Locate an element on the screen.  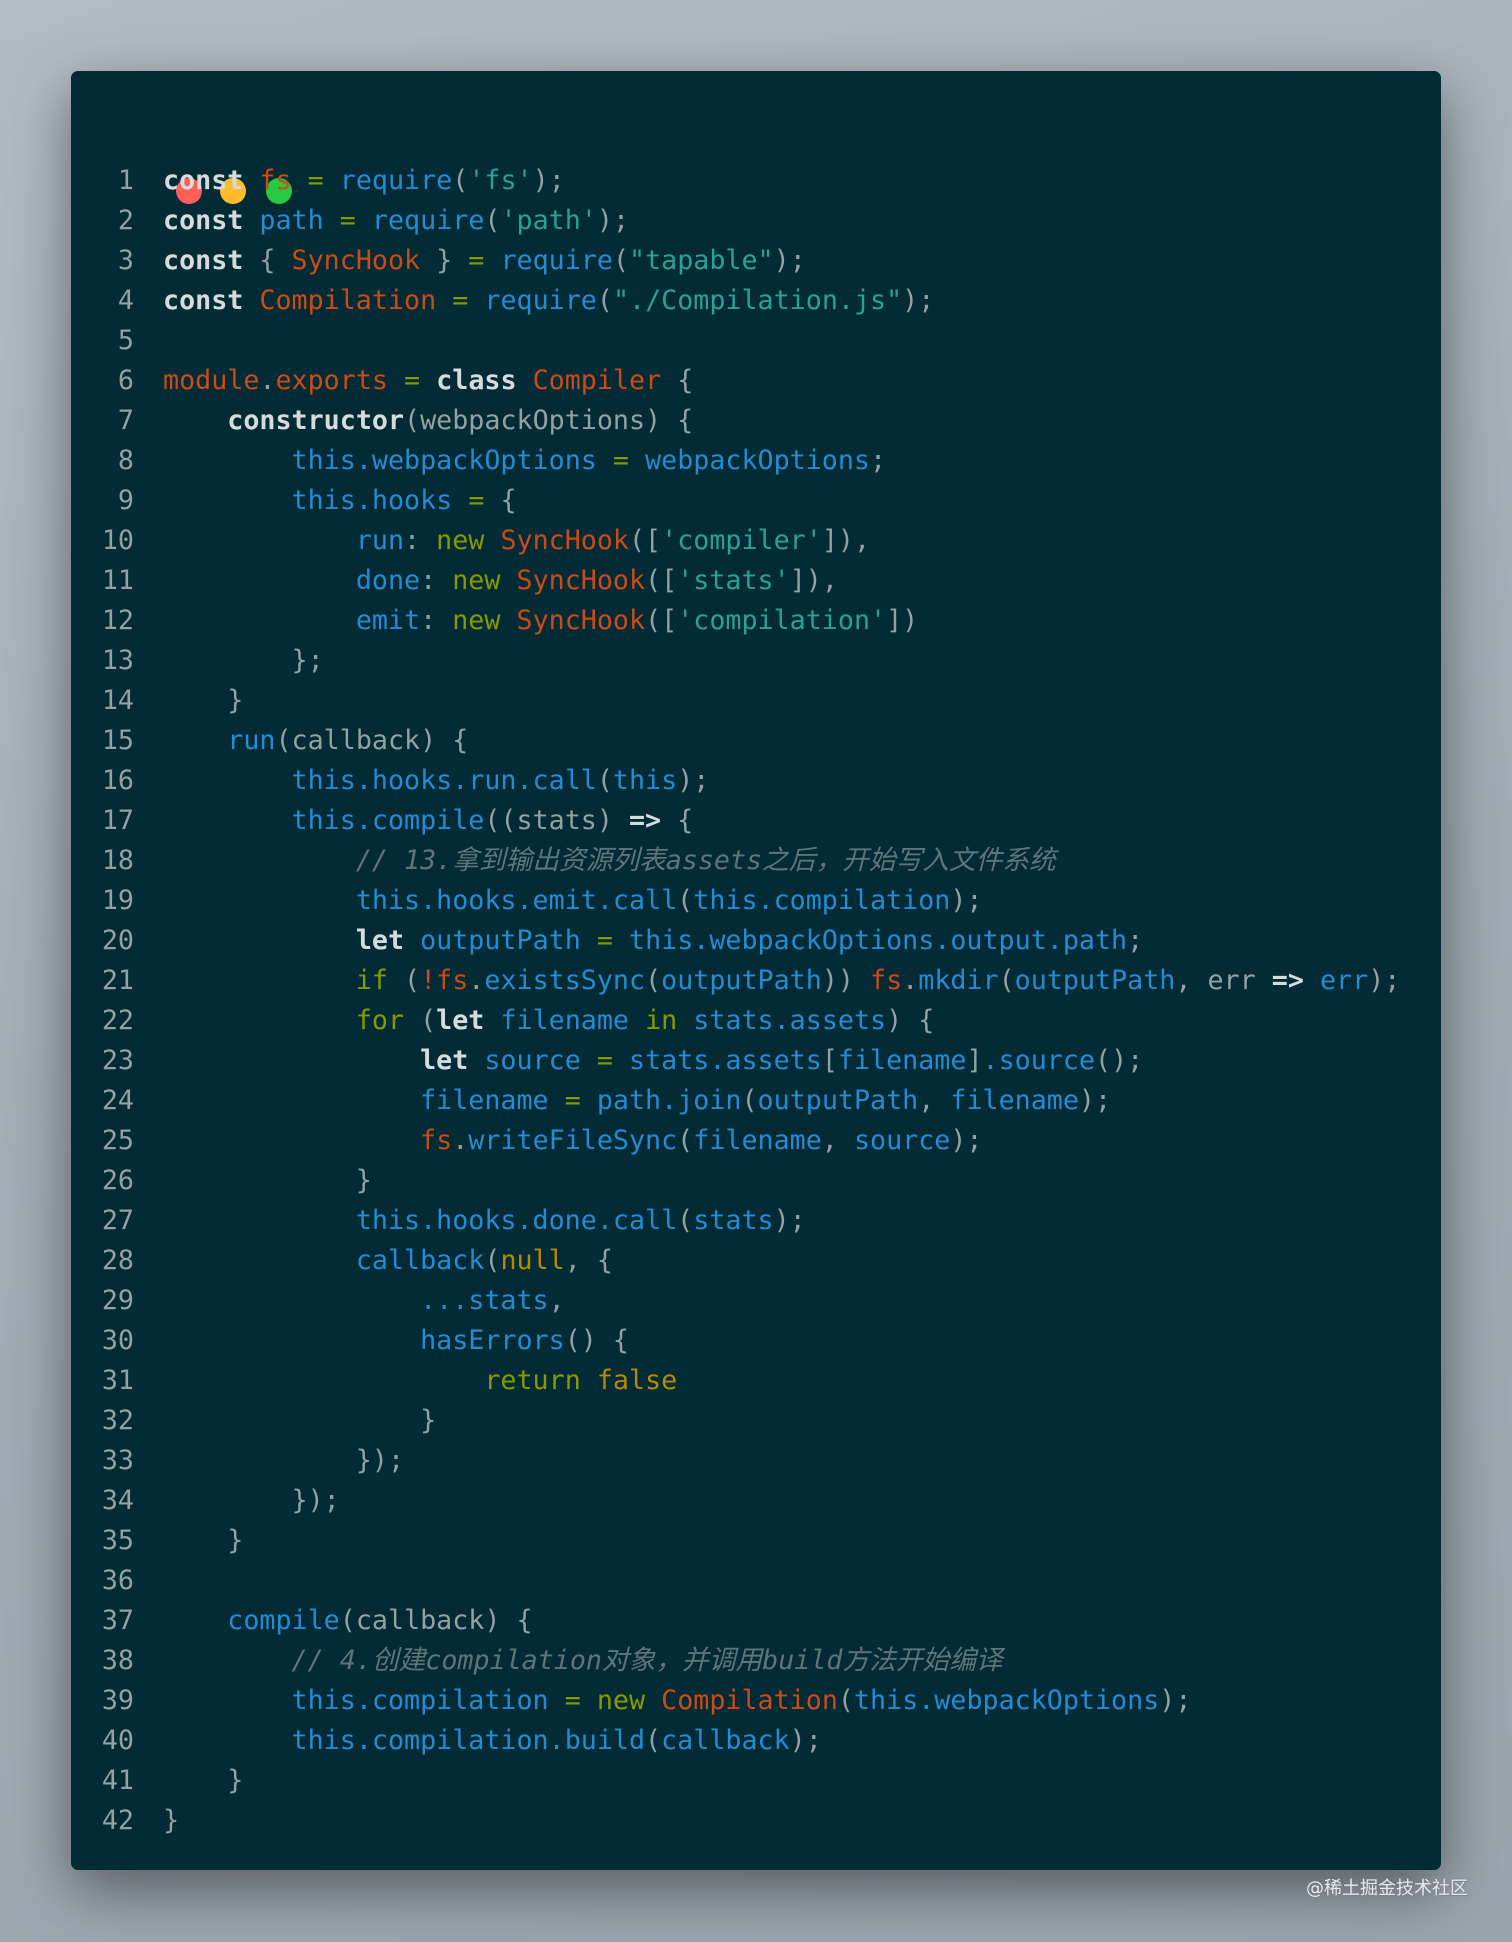
line-source: }; is located at coordinates (243, 661).